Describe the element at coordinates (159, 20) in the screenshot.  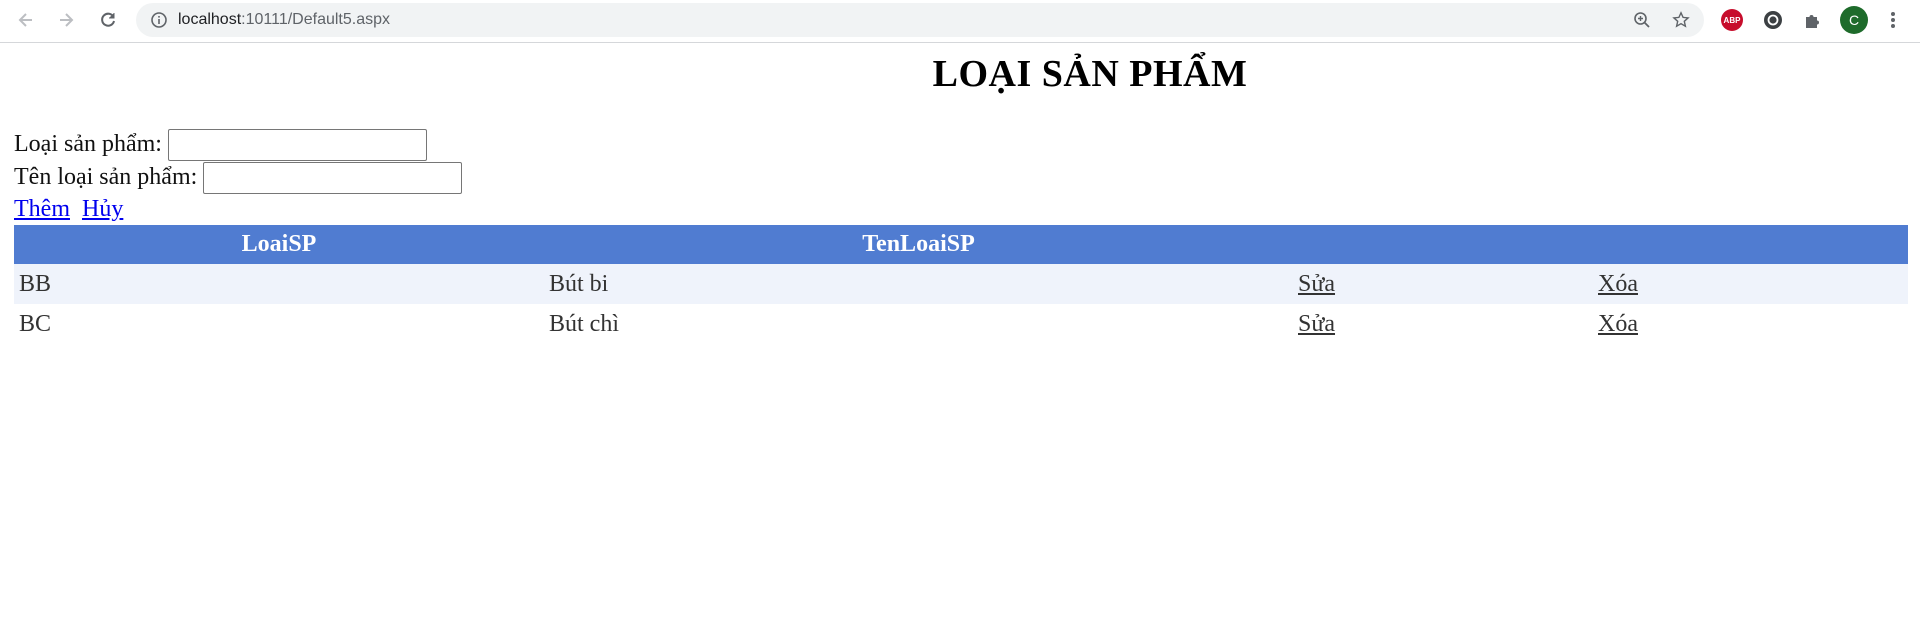
I see `info-icon` at that location.